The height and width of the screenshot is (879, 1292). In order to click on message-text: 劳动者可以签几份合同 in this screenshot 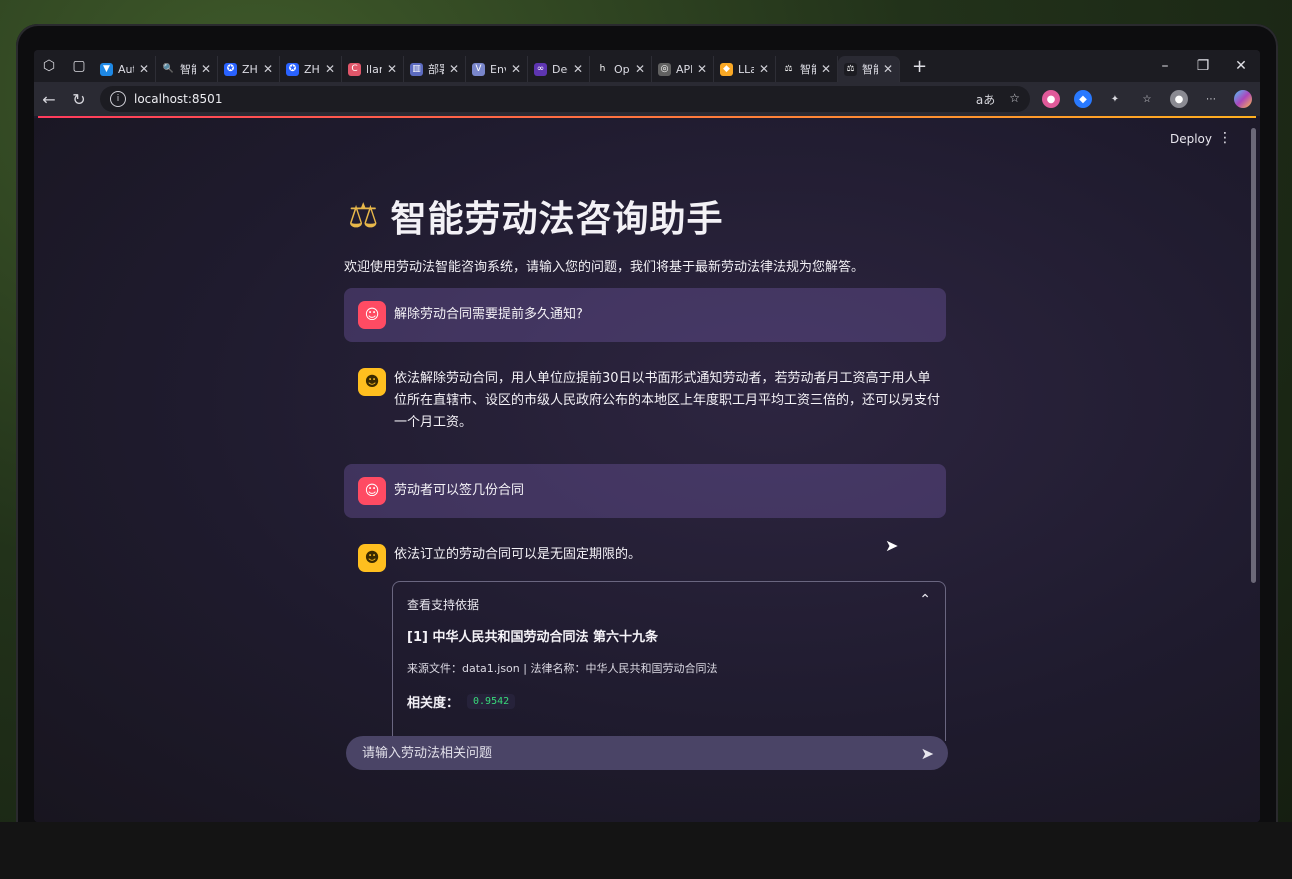, I will do `click(459, 490)`.